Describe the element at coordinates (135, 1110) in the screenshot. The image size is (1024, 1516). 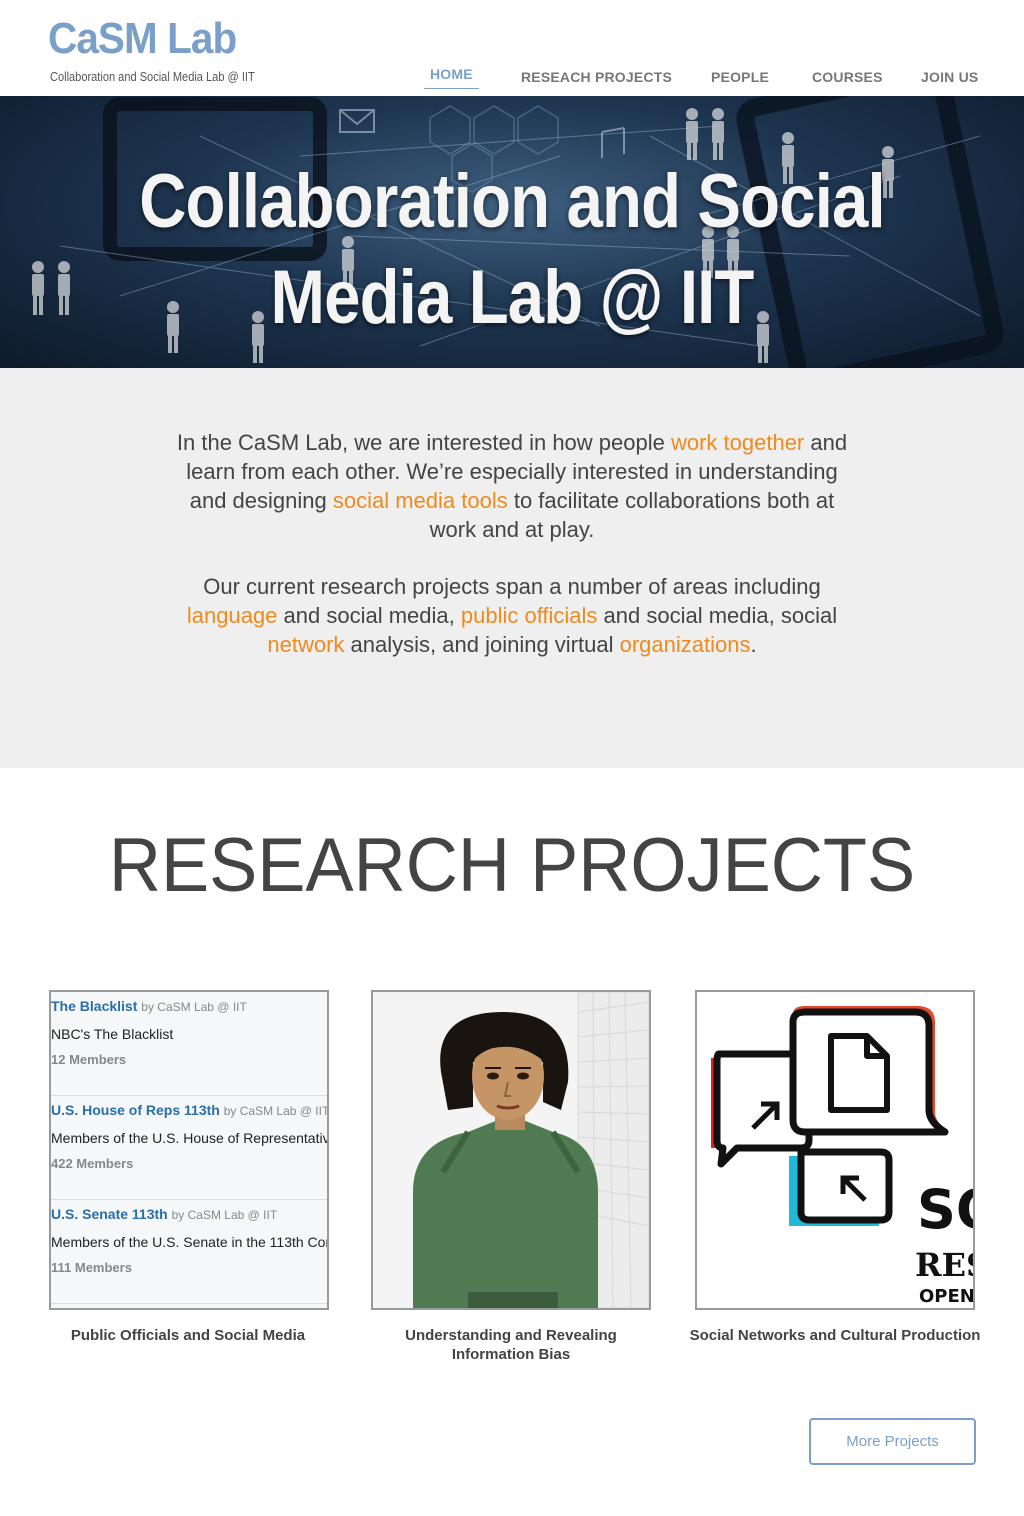
I see `list-title: U.S. House of Reps 113th` at that location.